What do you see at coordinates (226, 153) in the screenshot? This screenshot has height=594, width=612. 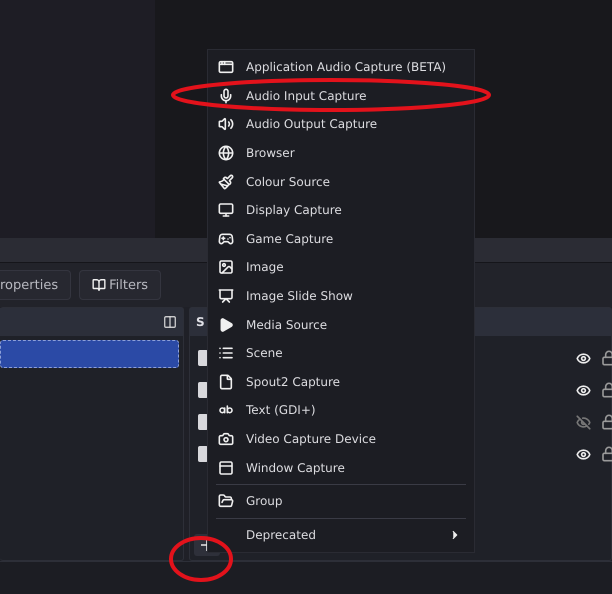 I see `globe-icon` at bounding box center [226, 153].